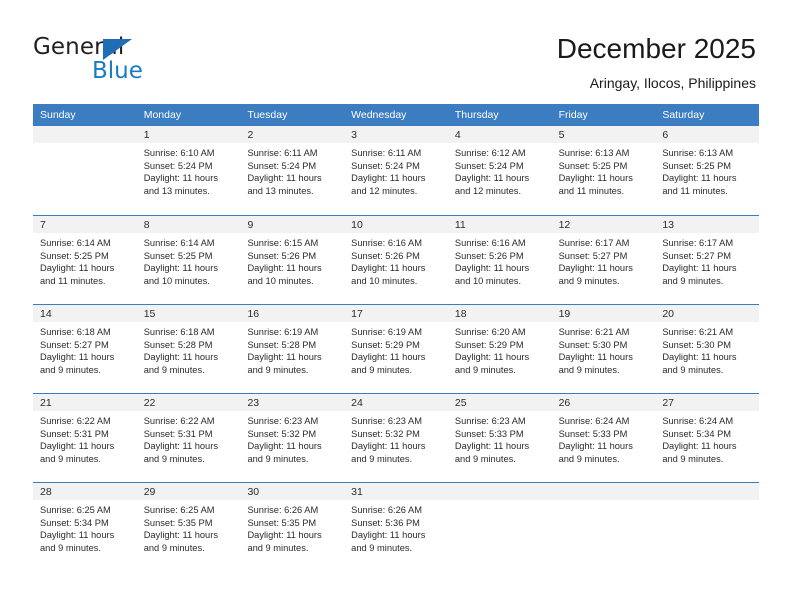  What do you see at coordinates (385, 344) in the screenshot?
I see `sunset-text: Sunset: 5:29 PM` at bounding box center [385, 344].